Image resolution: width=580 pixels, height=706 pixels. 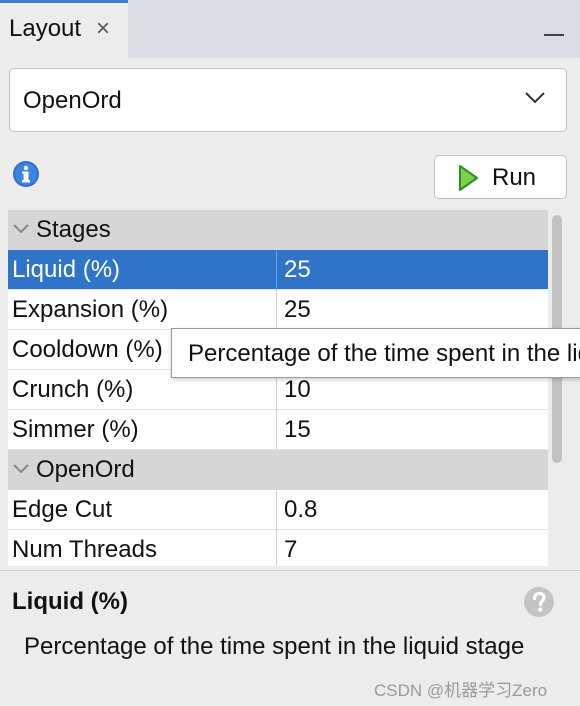 I want to click on close-icon: ×, so click(x=103, y=29).